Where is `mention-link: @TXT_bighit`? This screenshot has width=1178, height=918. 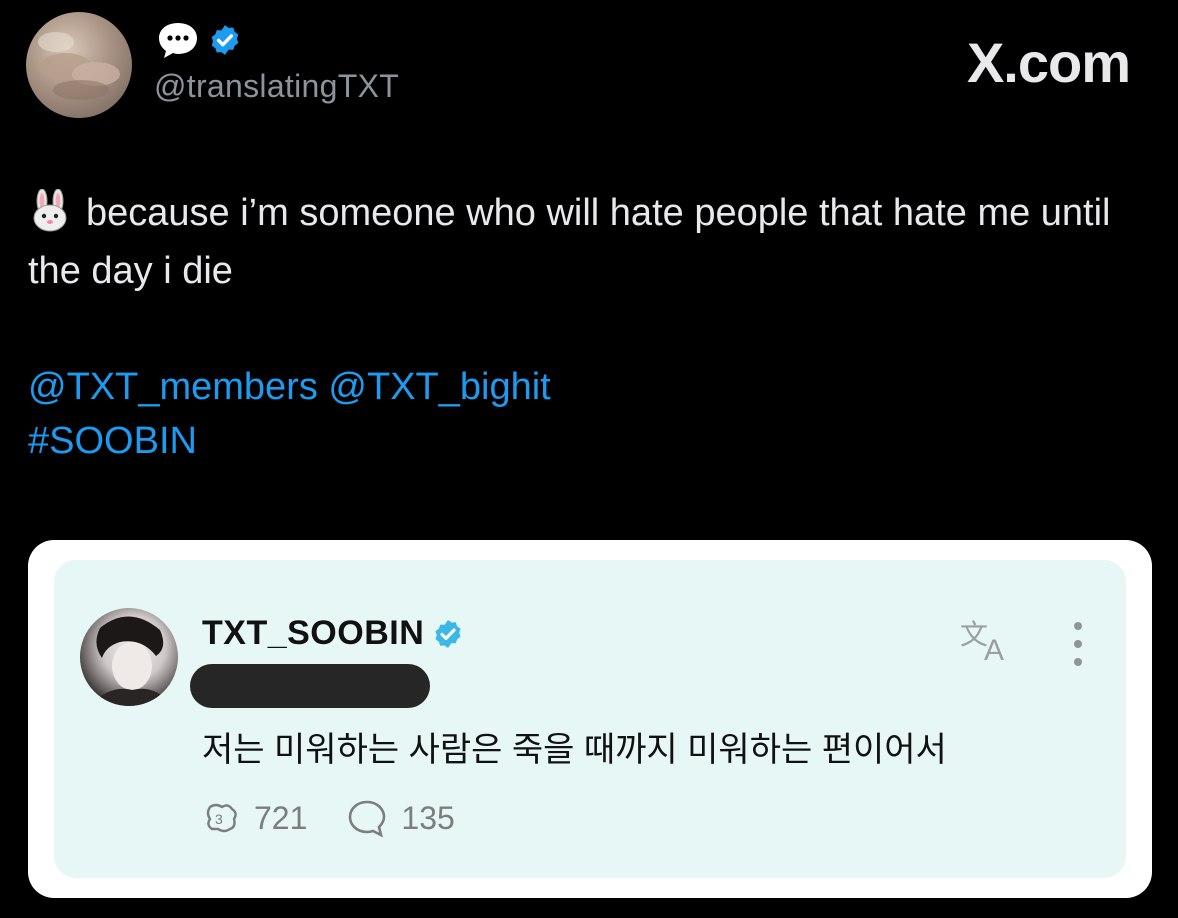 mention-link: @TXT_bighit is located at coordinates (439, 387).